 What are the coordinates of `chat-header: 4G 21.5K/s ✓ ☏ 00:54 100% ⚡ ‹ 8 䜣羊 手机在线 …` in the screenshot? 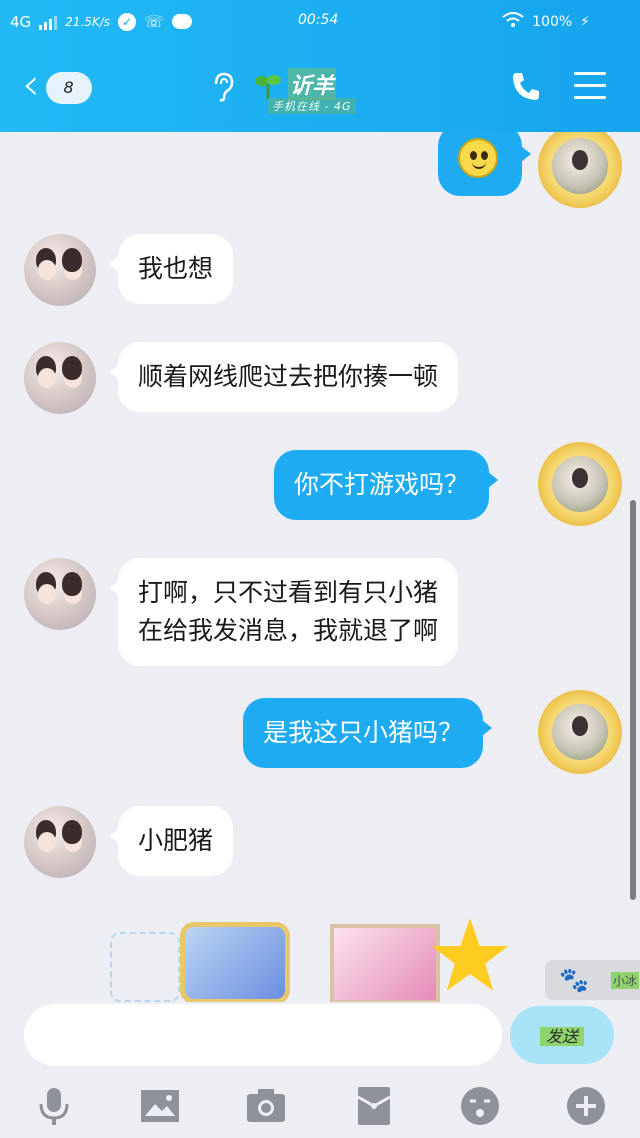 It's located at (320, 66).